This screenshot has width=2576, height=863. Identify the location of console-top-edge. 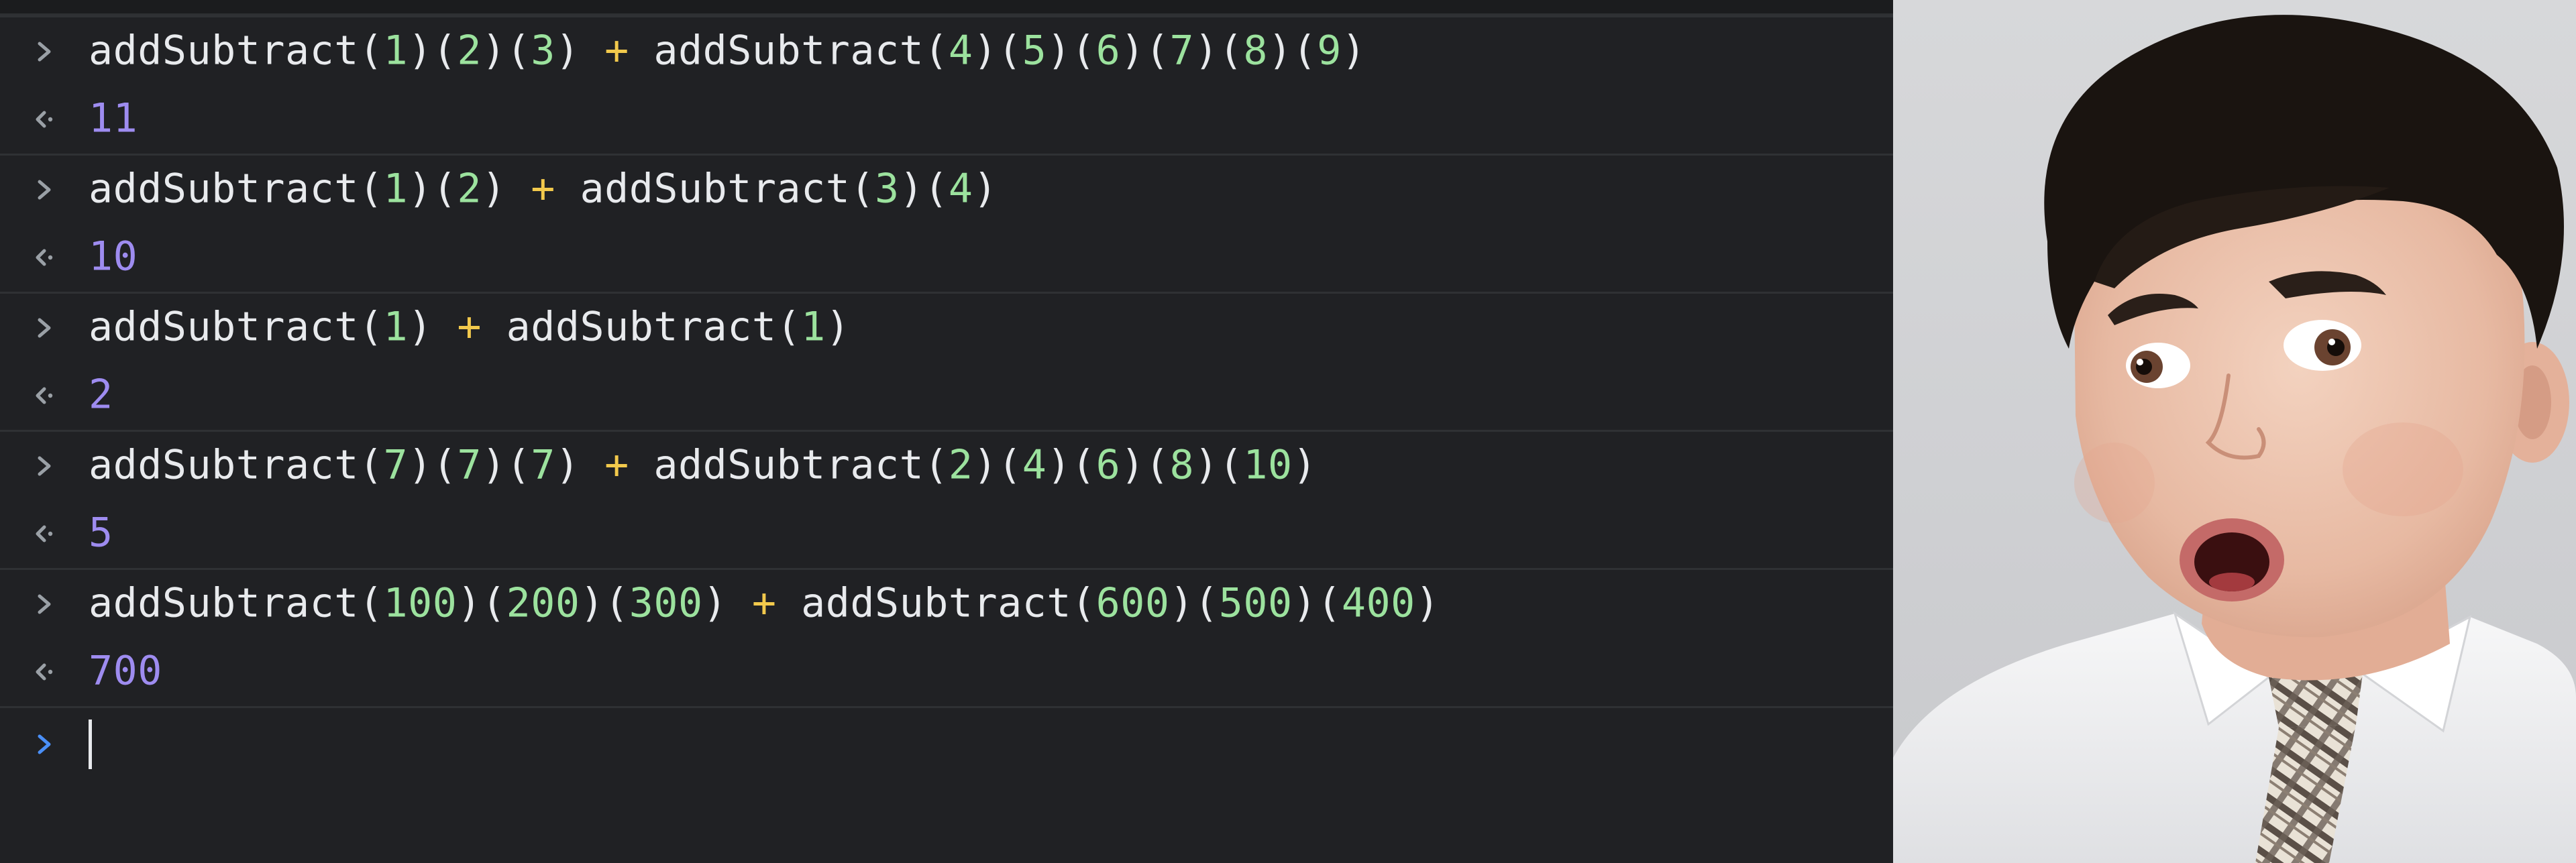
(946, 7).